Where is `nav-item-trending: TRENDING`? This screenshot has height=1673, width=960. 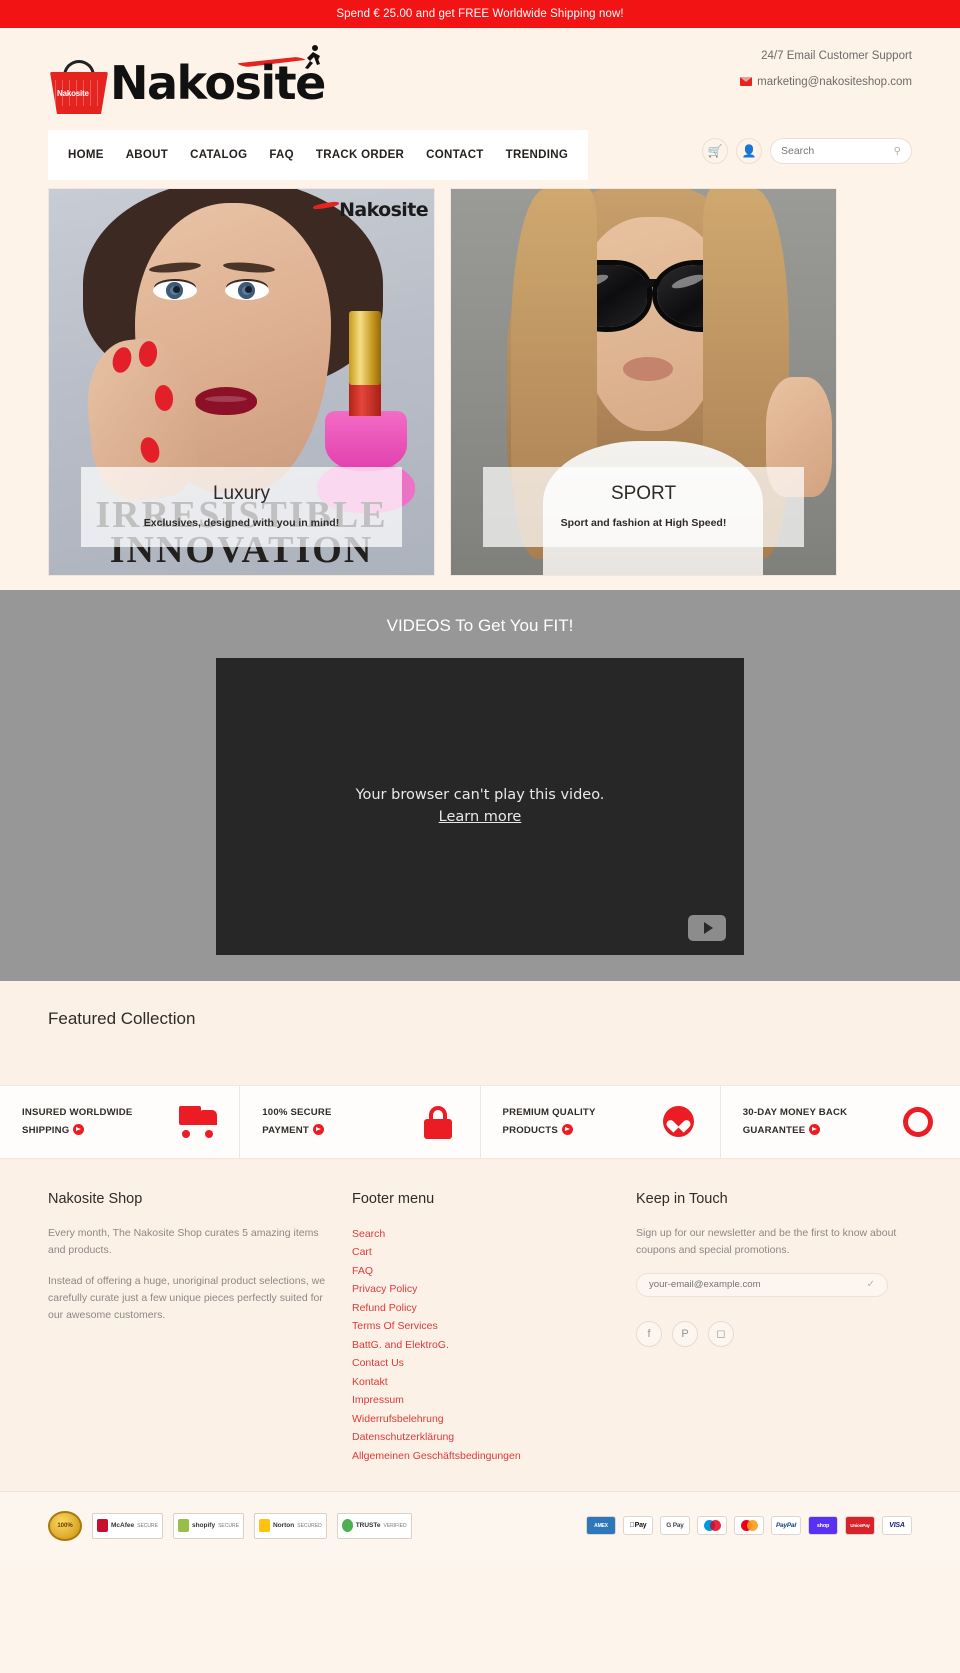
nav-item-trending: TRENDING is located at coordinates (537, 155).